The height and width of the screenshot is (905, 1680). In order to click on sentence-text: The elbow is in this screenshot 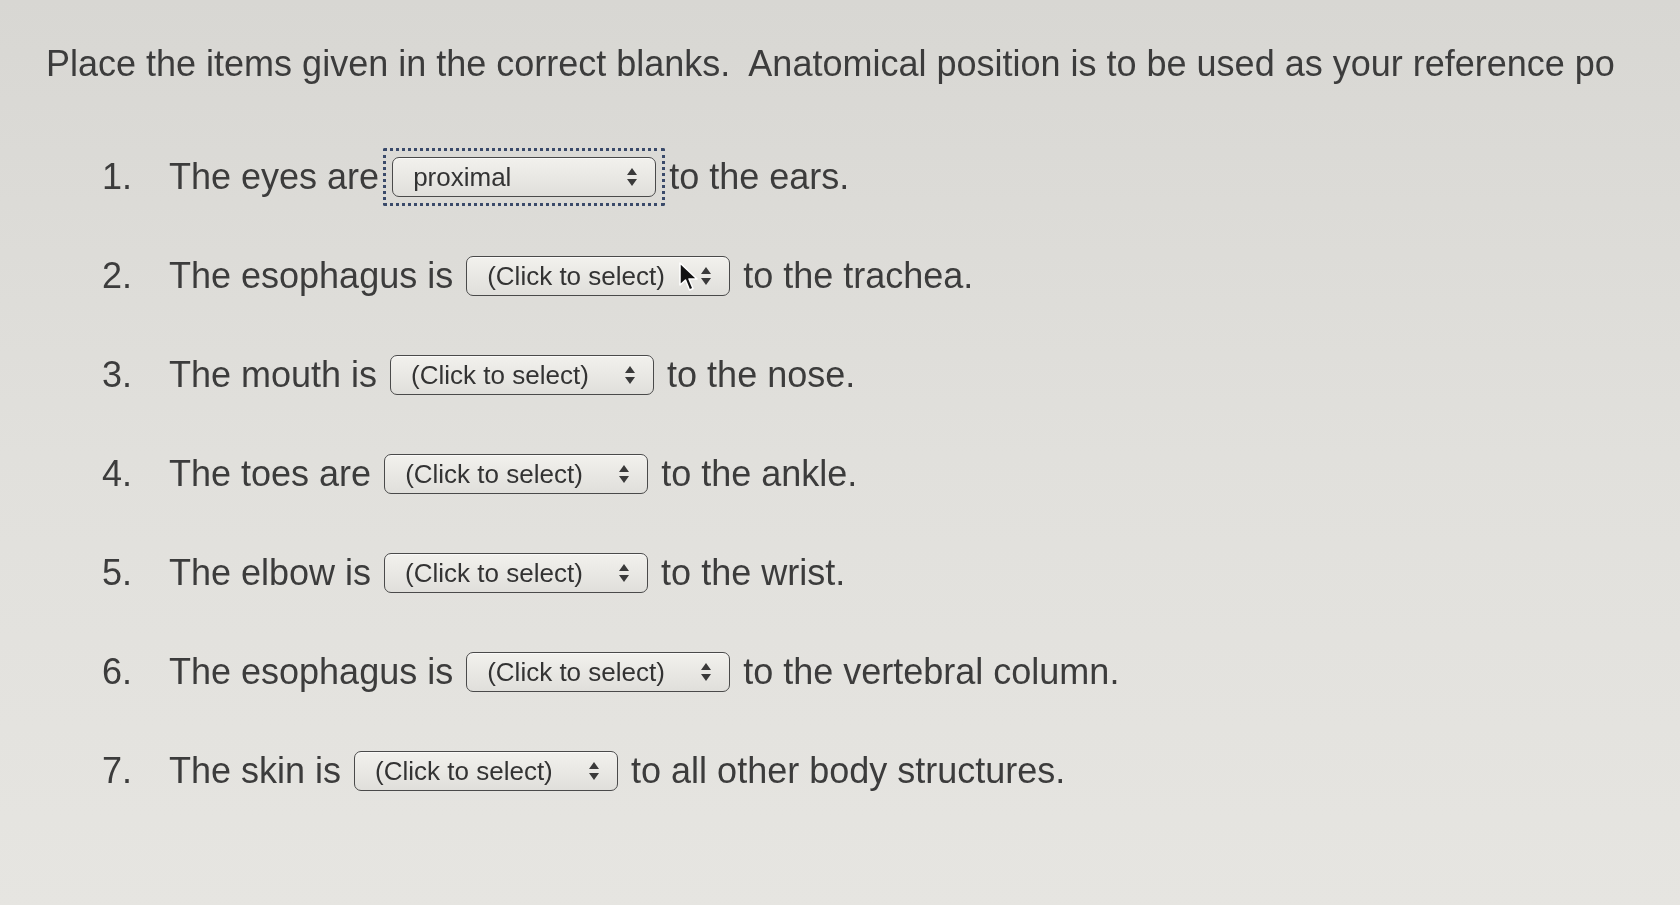, I will do `click(270, 573)`.